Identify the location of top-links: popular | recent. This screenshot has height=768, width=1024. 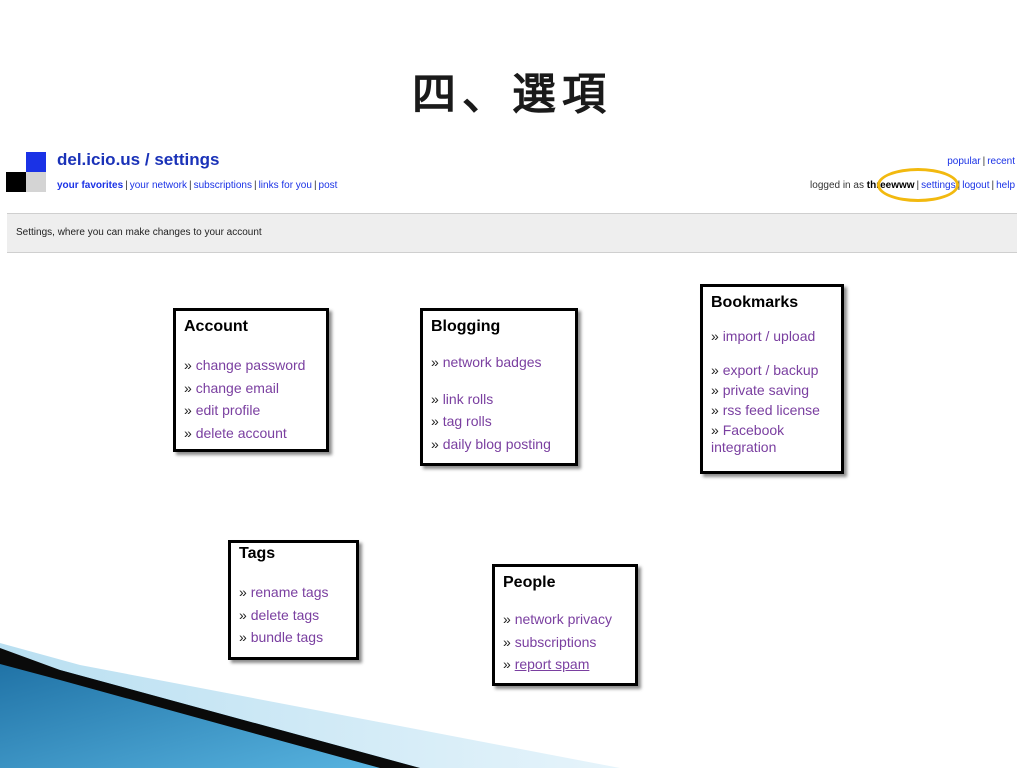
(981, 161).